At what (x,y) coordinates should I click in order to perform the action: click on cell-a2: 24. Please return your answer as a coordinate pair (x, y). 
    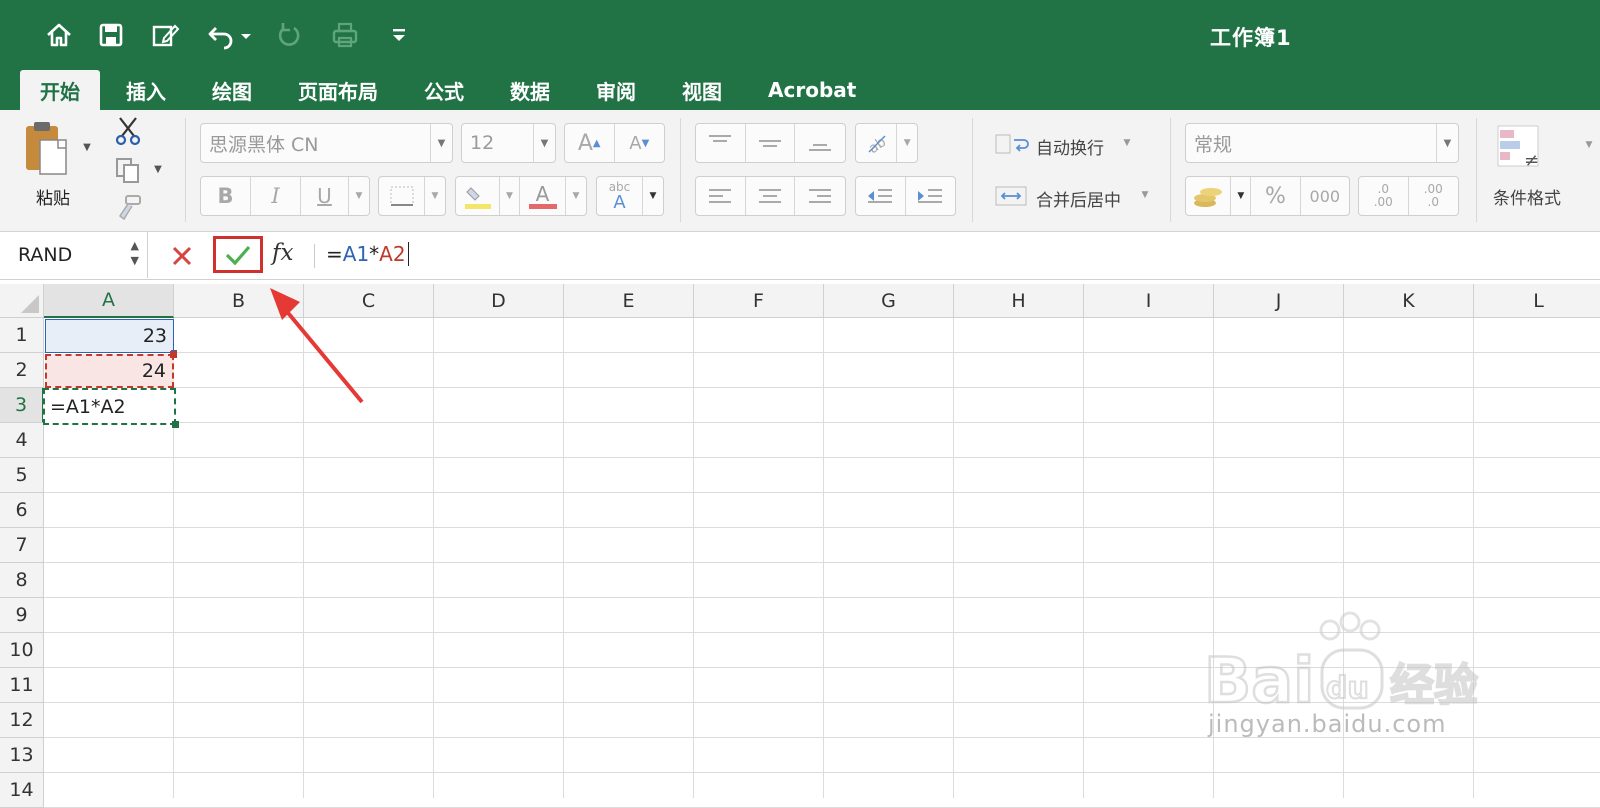
    Looking at the image, I should click on (111, 369).